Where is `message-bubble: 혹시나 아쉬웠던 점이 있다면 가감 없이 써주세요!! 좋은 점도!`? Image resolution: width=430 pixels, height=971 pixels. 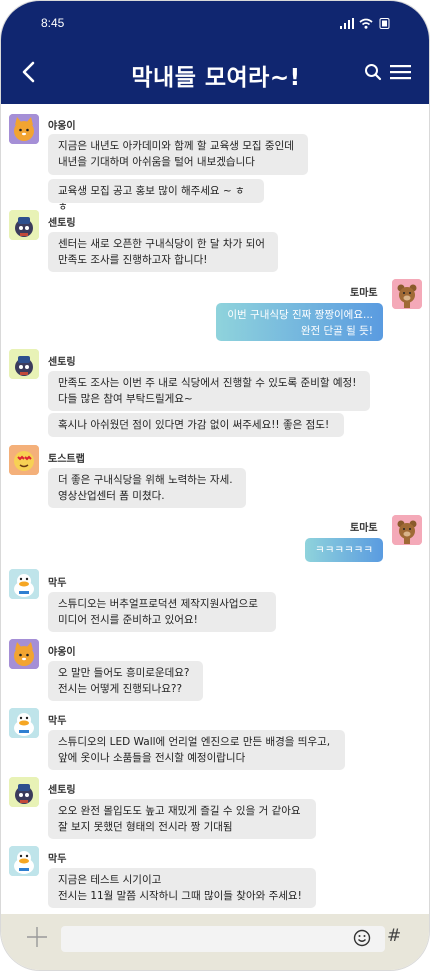 message-bubble: 혹시나 아쉬웠던 점이 있다면 가감 없이 써주세요!! 좋은 점도! is located at coordinates (196, 425).